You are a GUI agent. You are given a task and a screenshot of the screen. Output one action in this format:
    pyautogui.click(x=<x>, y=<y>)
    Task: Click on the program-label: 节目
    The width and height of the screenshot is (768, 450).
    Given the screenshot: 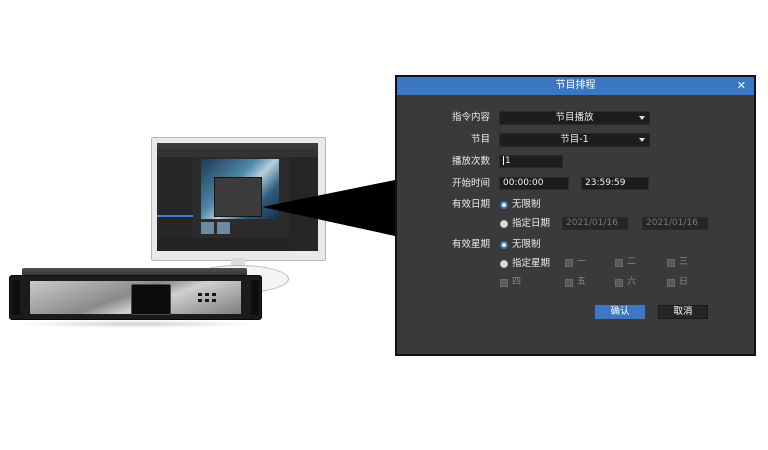 What is the action you would take?
    pyautogui.click(x=480, y=139)
    